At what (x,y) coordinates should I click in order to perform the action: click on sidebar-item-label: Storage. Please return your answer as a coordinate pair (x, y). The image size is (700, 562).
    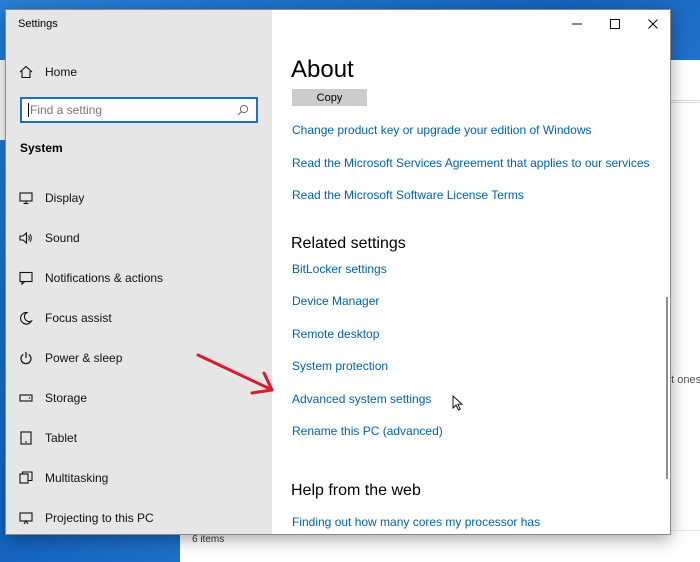
    Looking at the image, I should click on (66, 398).